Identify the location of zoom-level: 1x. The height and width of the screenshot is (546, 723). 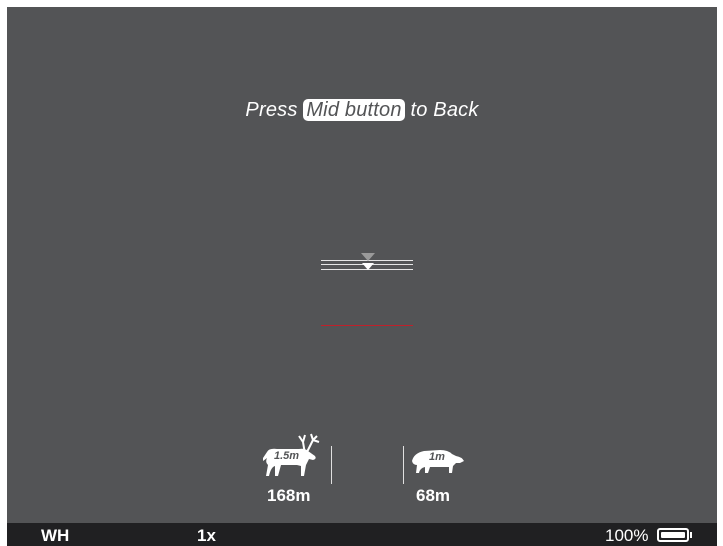
(206, 535).